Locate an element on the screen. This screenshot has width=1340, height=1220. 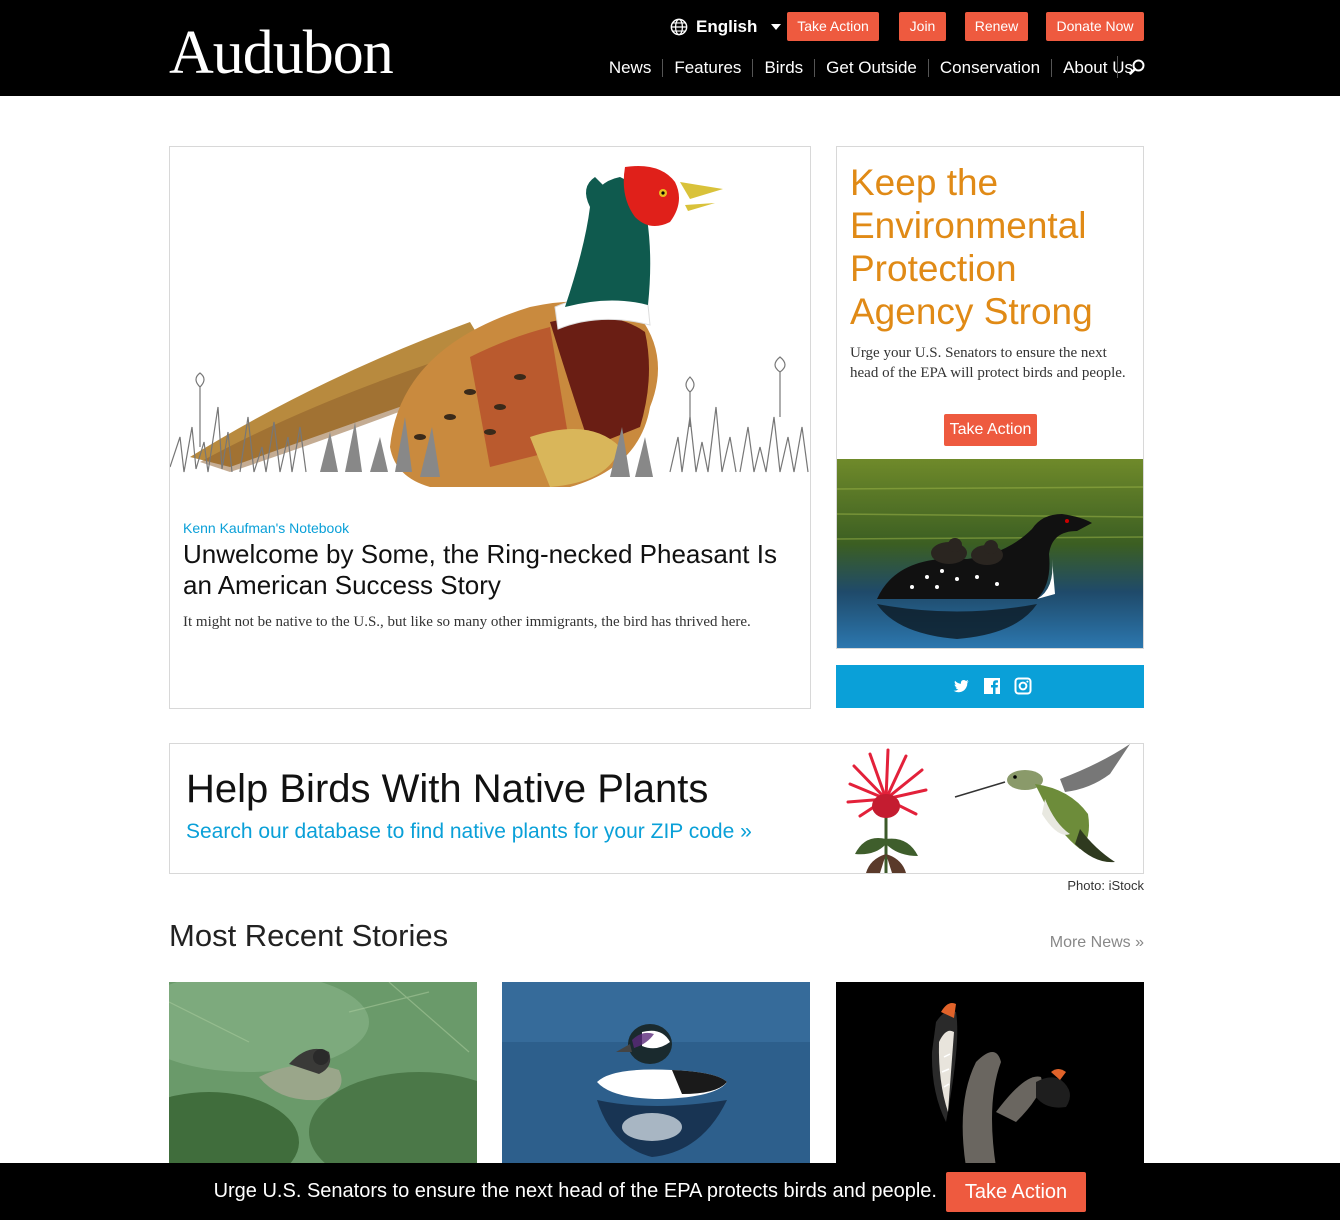
nav-conservation: Conservation is located at coordinates (989, 68).